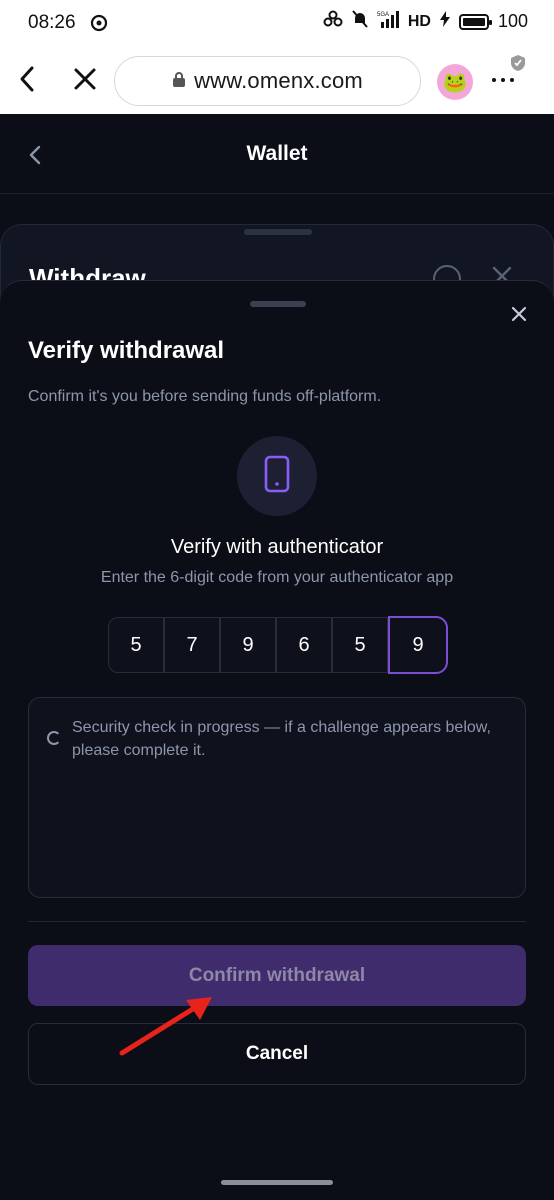 This screenshot has height=1200, width=554. Describe the element at coordinates (475, 21) in the screenshot. I see `battery-icon` at that location.